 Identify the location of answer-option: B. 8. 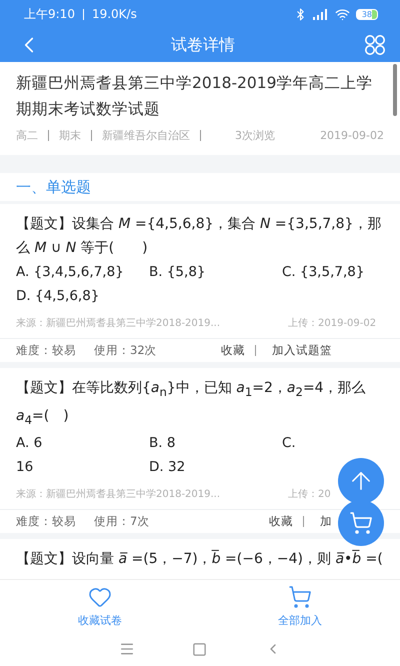
(215, 443).